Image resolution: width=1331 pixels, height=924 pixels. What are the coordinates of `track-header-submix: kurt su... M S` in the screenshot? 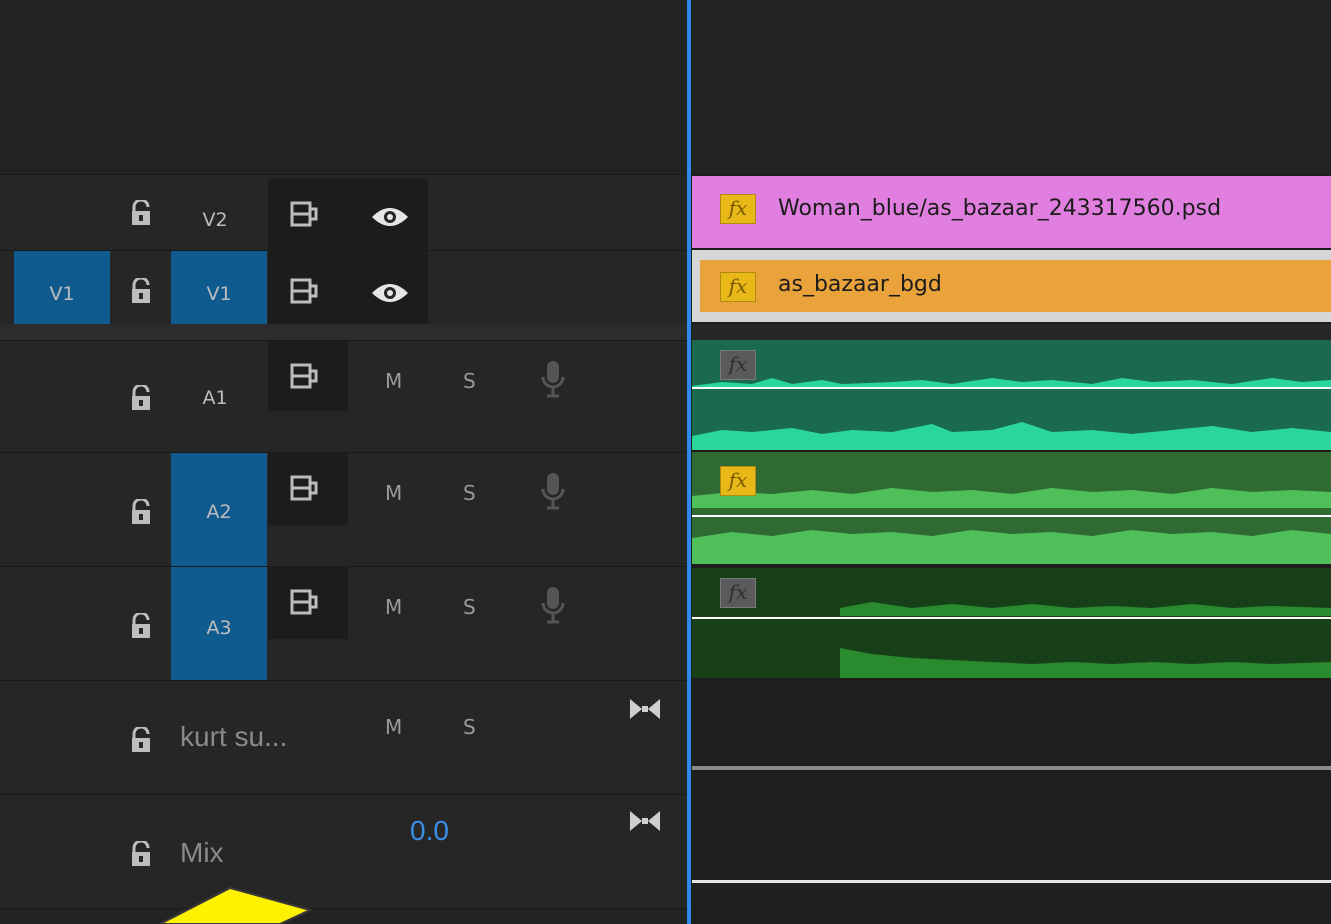 It's located at (344, 737).